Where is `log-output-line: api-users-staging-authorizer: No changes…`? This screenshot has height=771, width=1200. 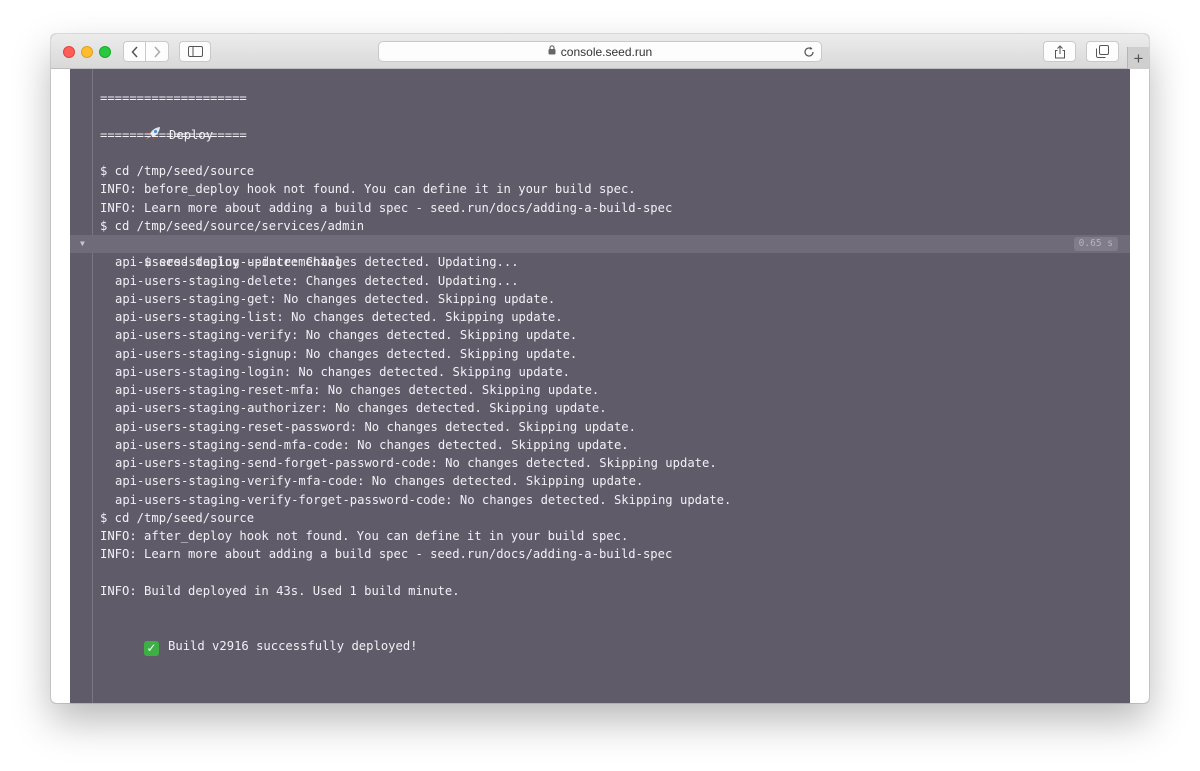
log-output-line: api-users-staging-authorizer: No changes… is located at coordinates (361, 408).